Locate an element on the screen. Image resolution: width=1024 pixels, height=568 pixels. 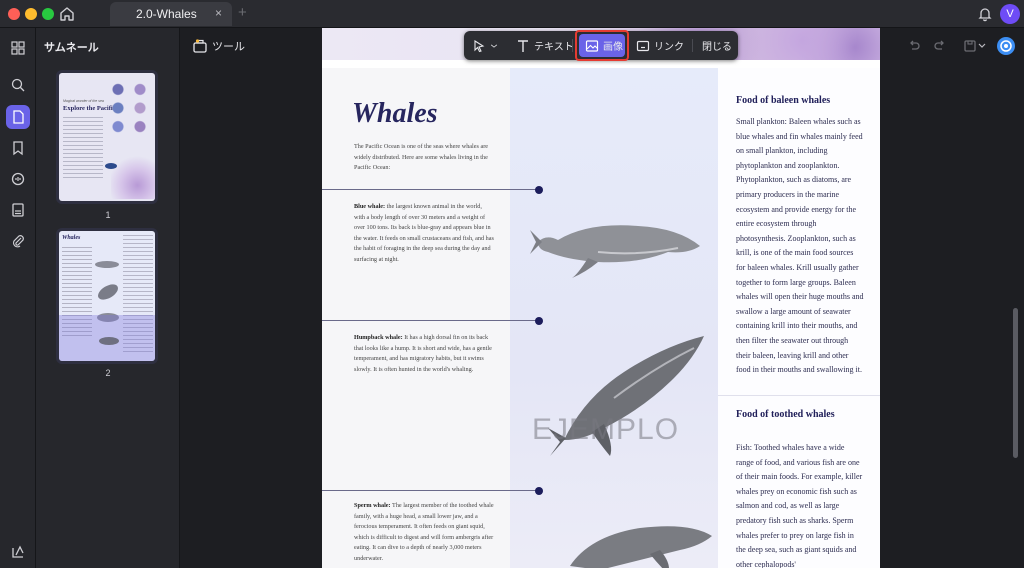
zoom-window-button is located at coordinates (48, 14).